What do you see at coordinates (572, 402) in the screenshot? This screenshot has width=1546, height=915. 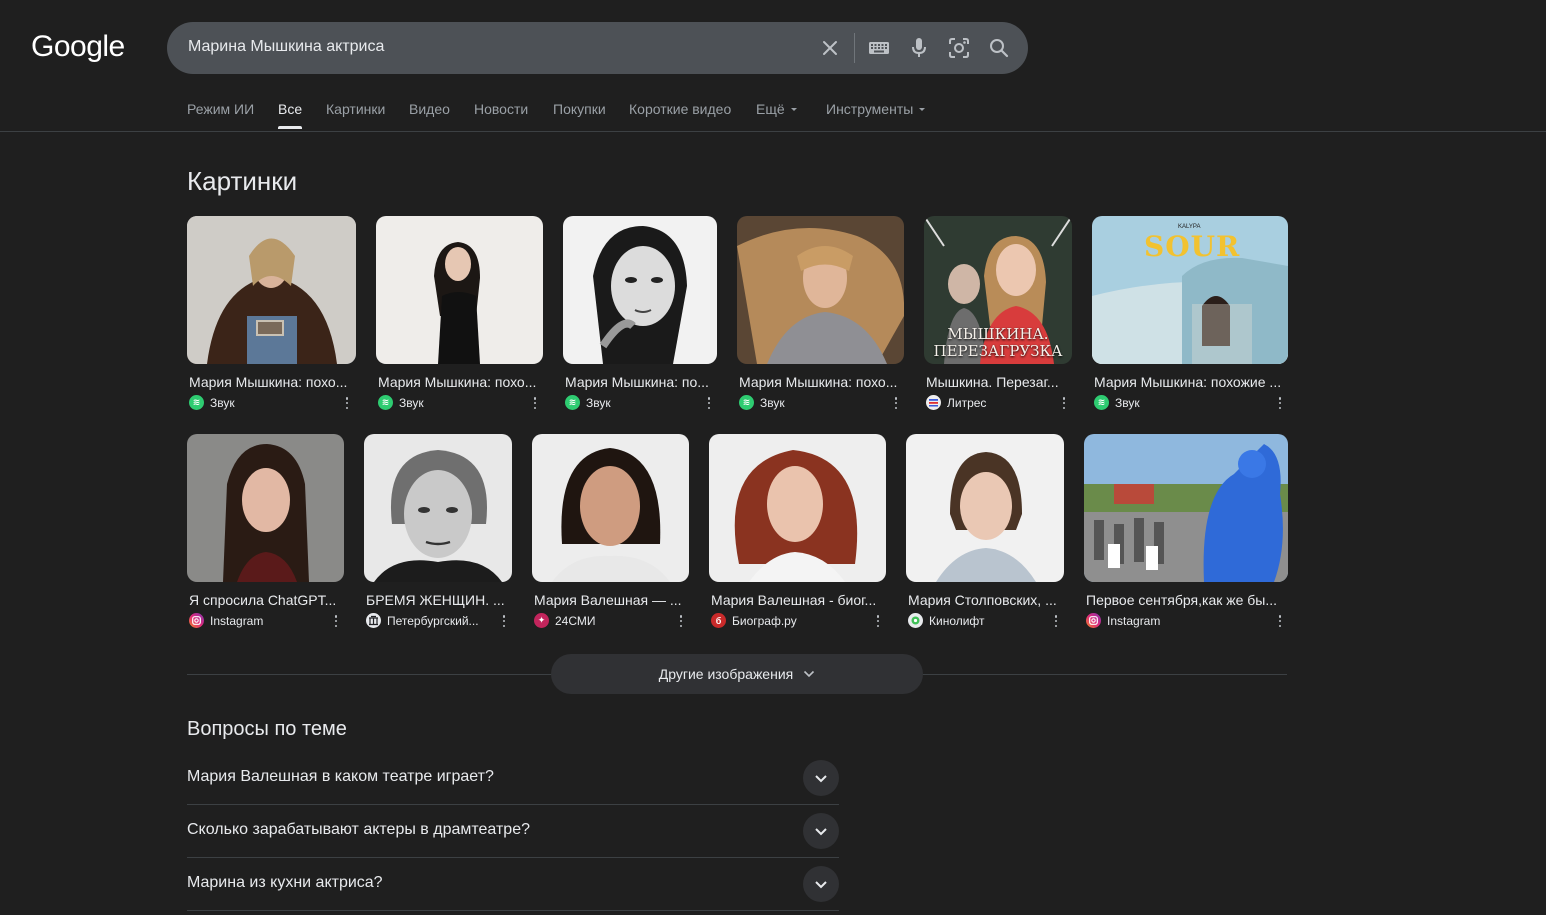 I see `zvuk-icon: ≋` at bounding box center [572, 402].